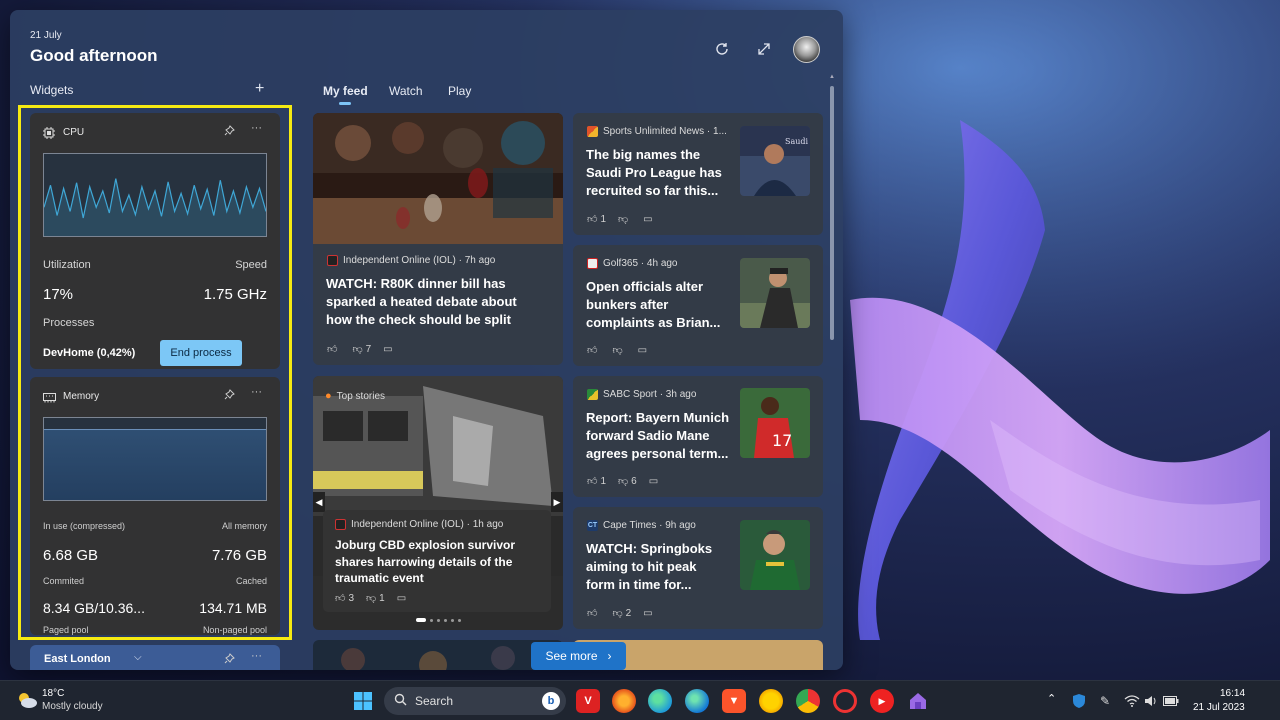 The width and height of the screenshot is (1280, 720). I want to click on brave-icon: ▼, so click(734, 701).